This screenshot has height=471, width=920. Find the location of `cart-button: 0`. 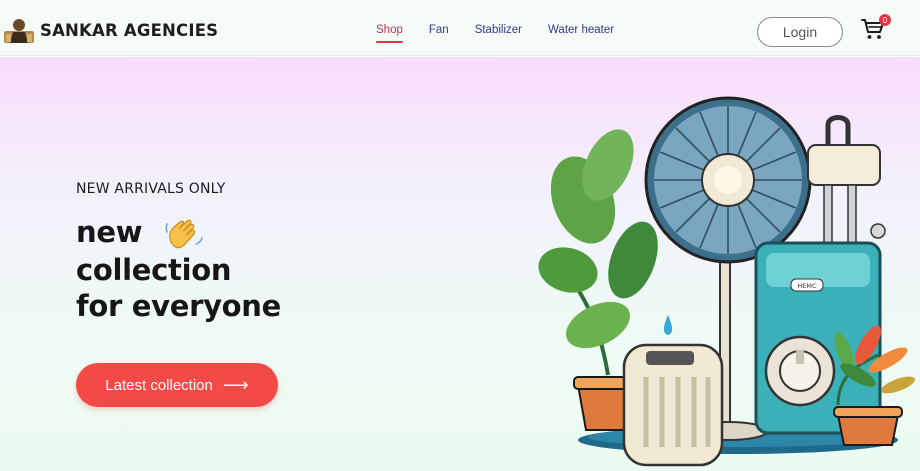

cart-button: 0 is located at coordinates (876, 28).